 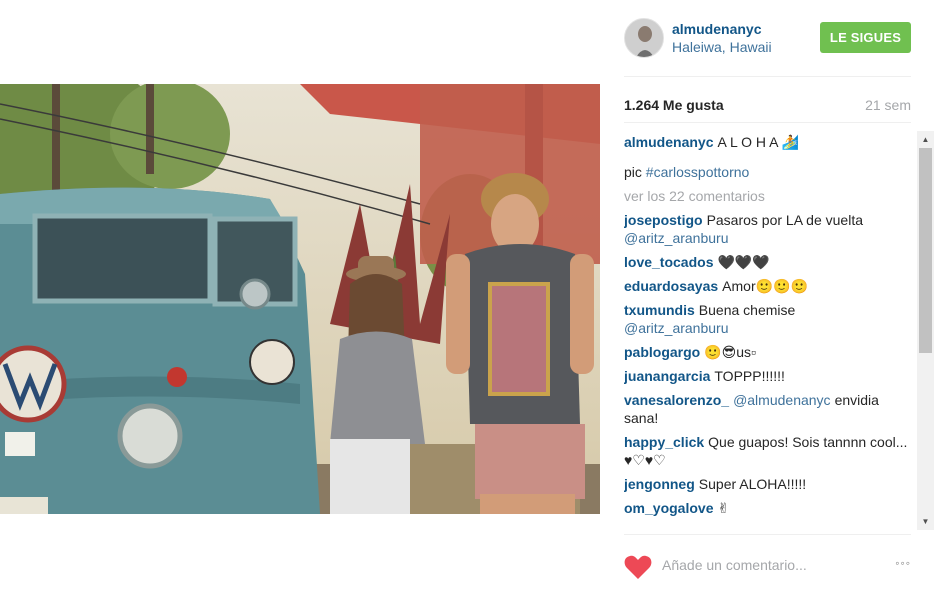 I want to click on post-location: Haleiwa, Hawaii, so click(x=722, y=47).